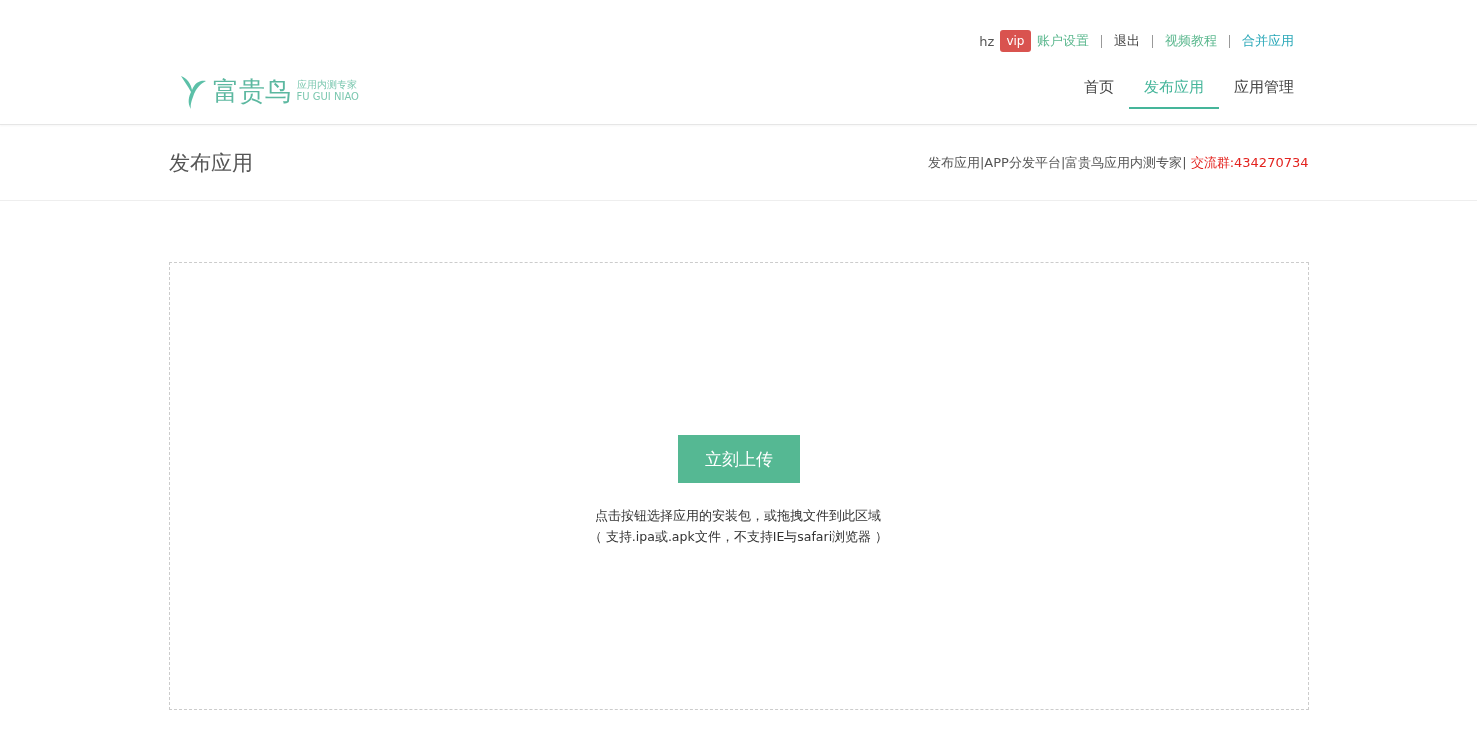 Image resolution: width=1477 pixels, height=735 pixels. I want to click on contact-group: 交流群:434270734, so click(1249, 162).